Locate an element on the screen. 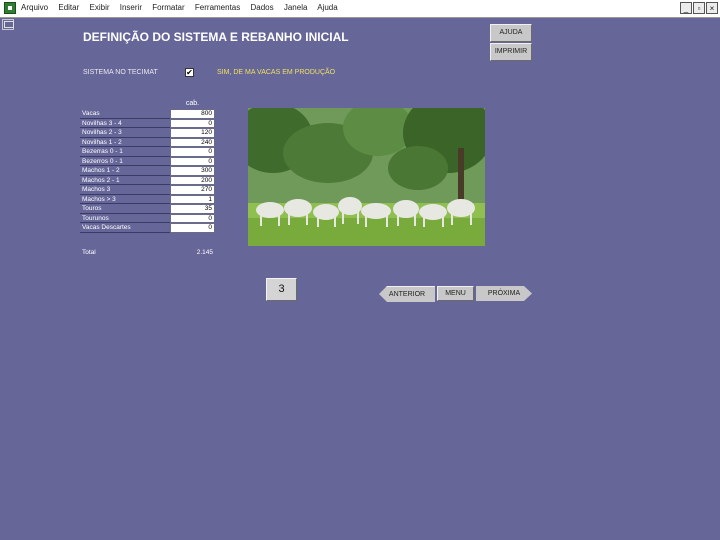 Image resolution: width=720 pixels, height=540 pixels. herd-input: 35 is located at coordinates (192, 209).